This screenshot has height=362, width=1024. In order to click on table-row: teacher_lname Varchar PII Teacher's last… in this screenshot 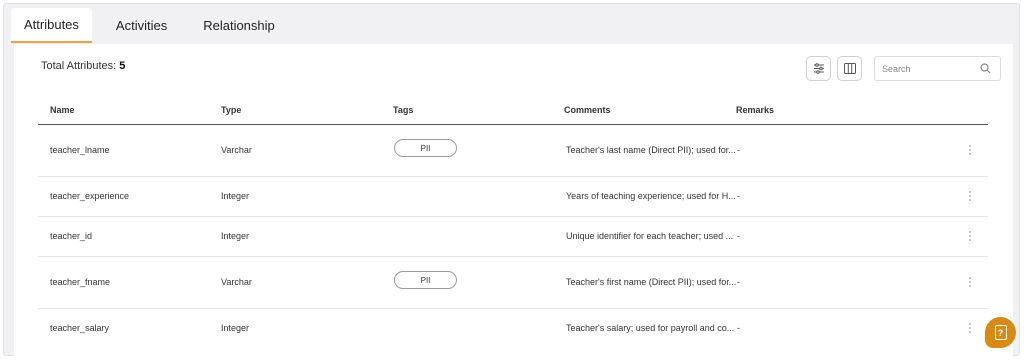, I will do `click(513, 151)`.